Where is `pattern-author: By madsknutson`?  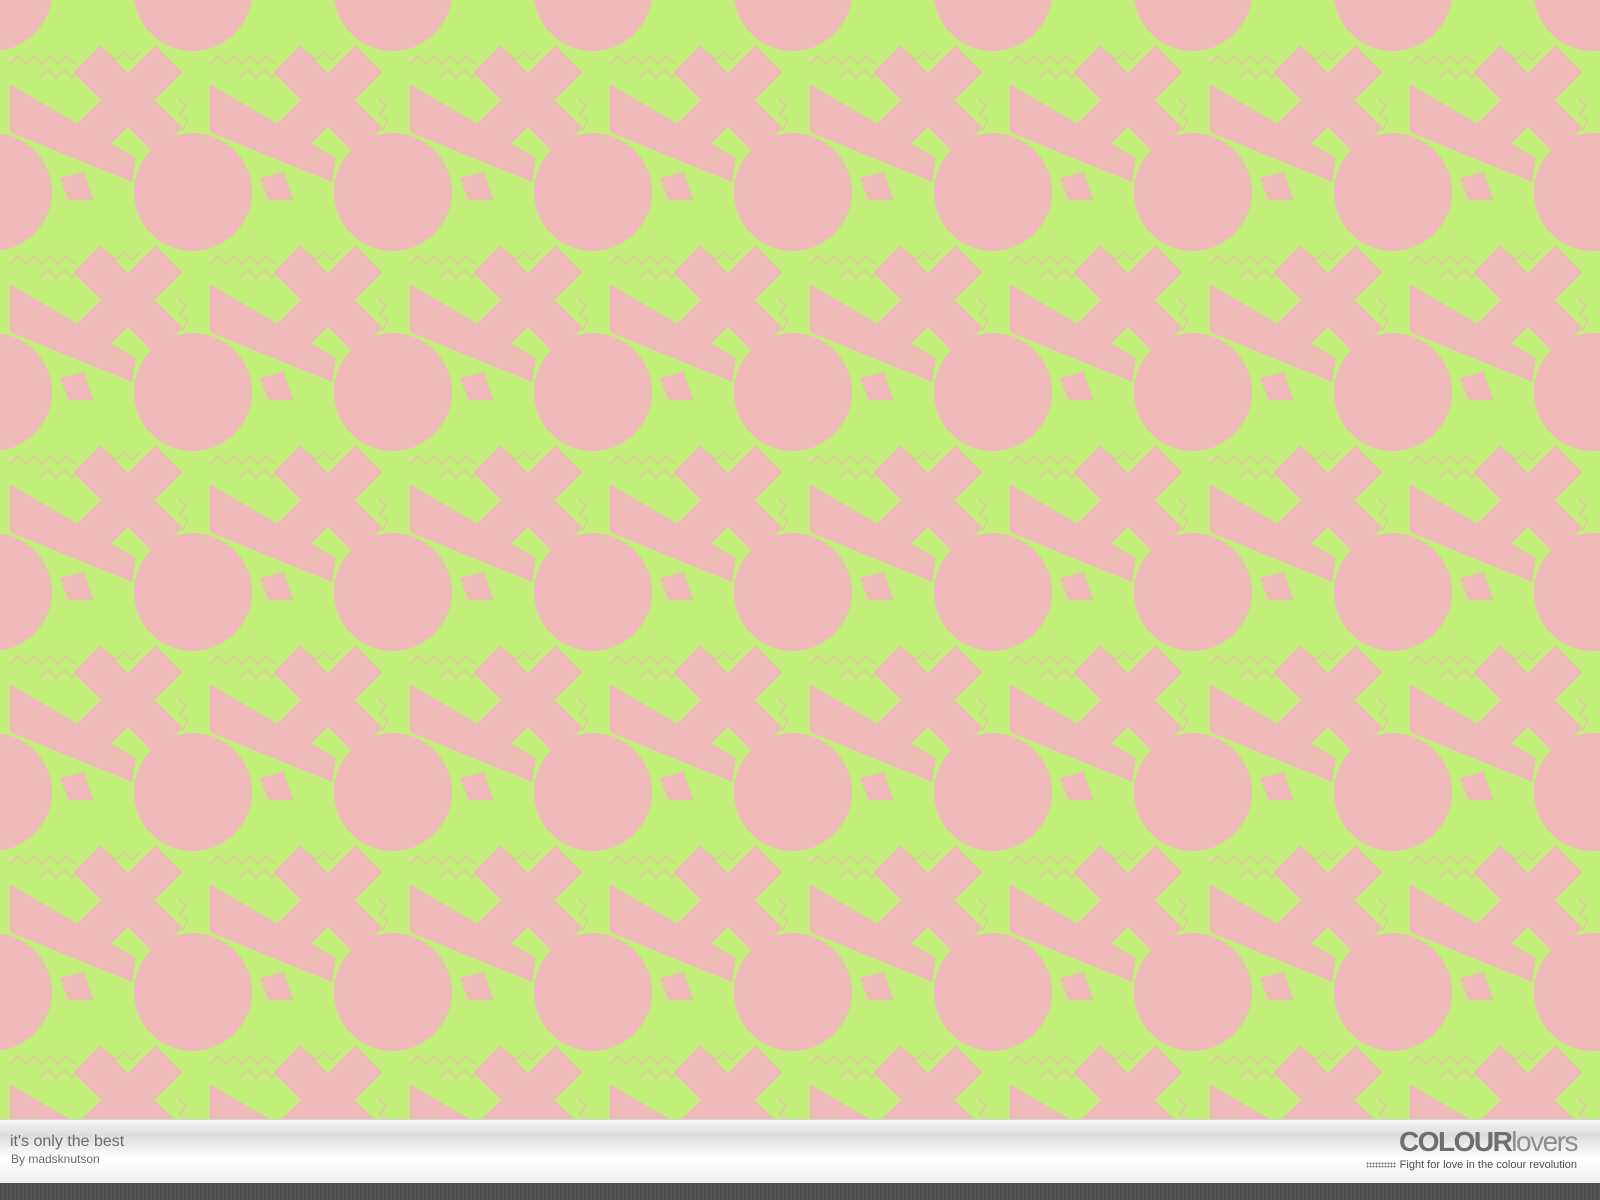 pattern-author: By madsknutson is located at coordinates (55, 1159).